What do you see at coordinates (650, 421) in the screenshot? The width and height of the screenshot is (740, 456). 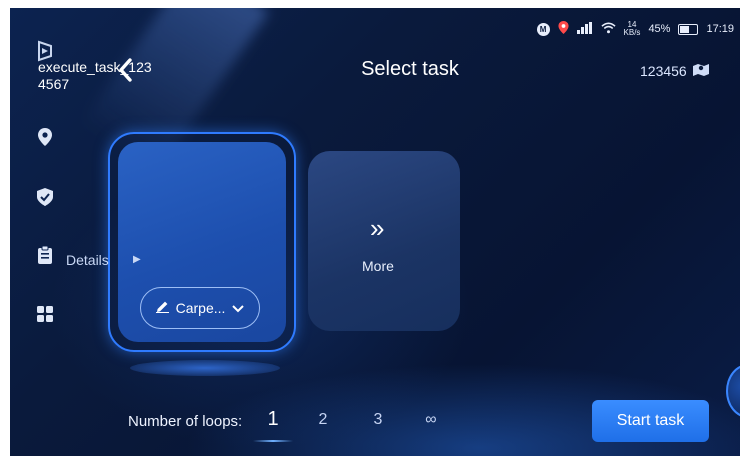 I see `start-task-button: Start task` at bounding box center [650, 421].